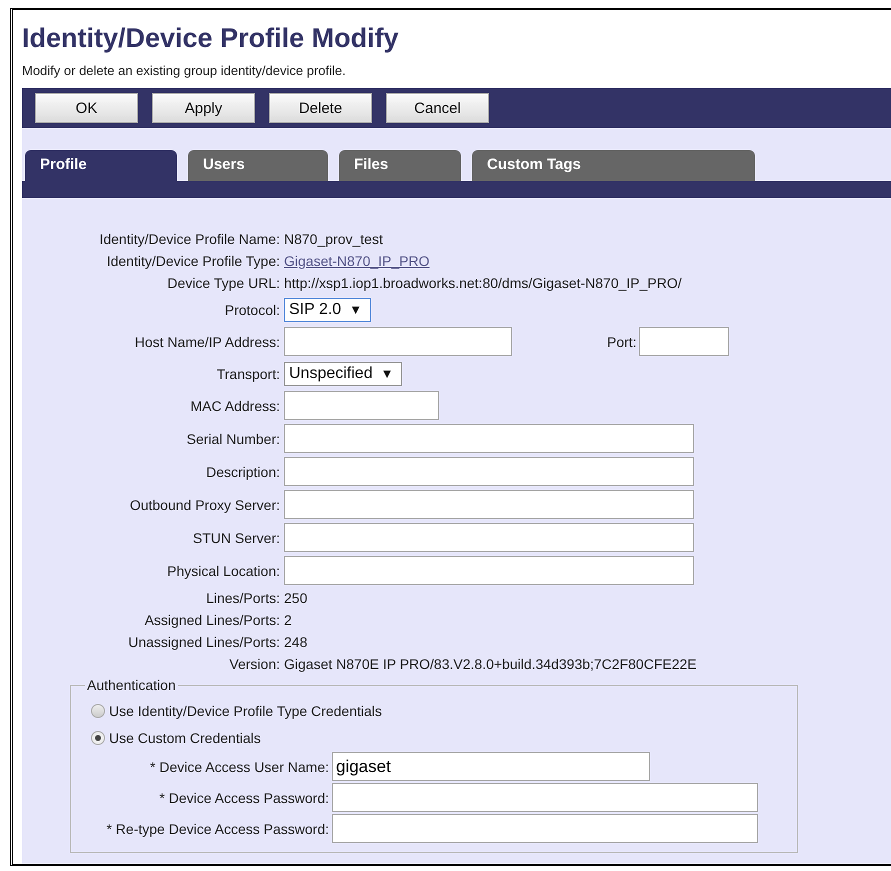  What do you see at coordinates (203, 108) in the screenshot?
I see `action-button: Apply` at bounding box center [203, 108].